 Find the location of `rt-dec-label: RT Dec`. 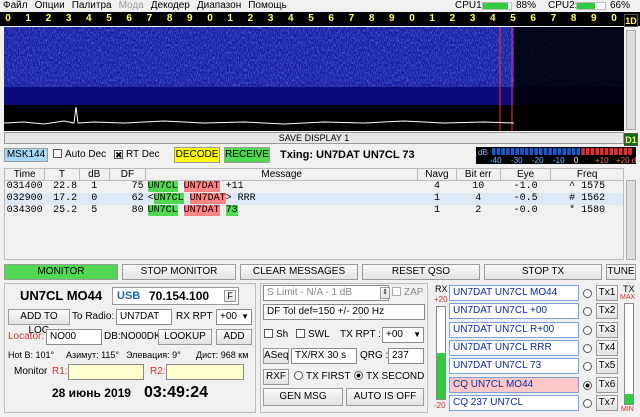

rt-dec-label: RT Dec is located at coordinates (143, 154).